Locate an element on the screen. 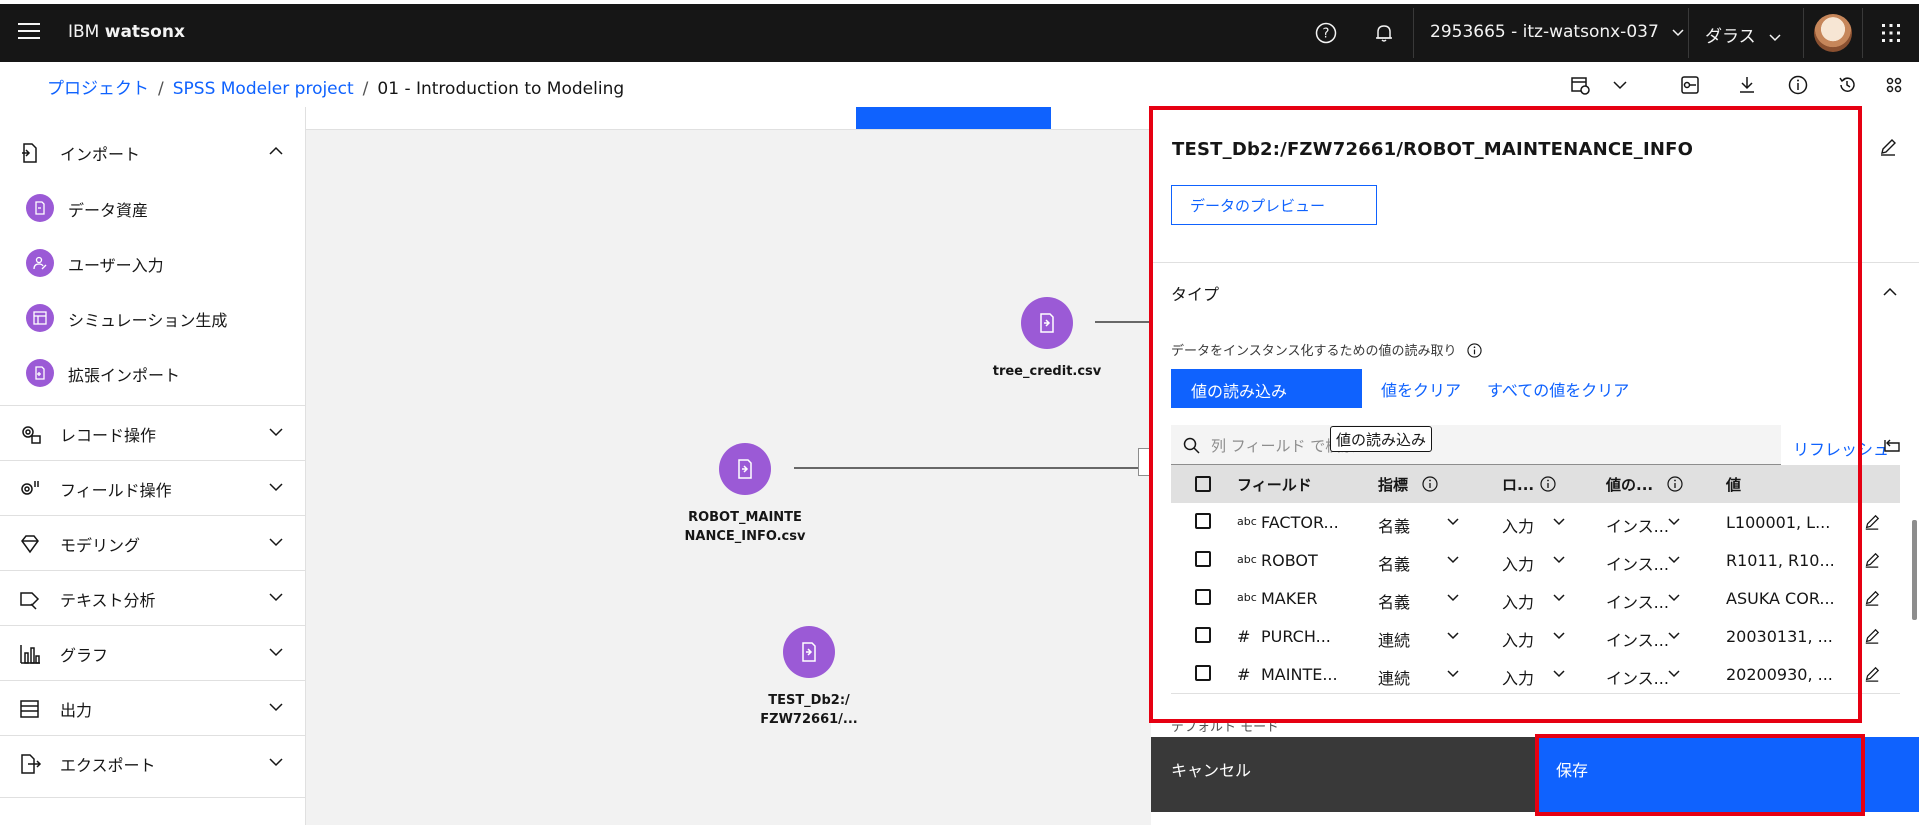 The width and height of the screenshot is (1919, 829). history-icon is located at coordinates (1847, 85).